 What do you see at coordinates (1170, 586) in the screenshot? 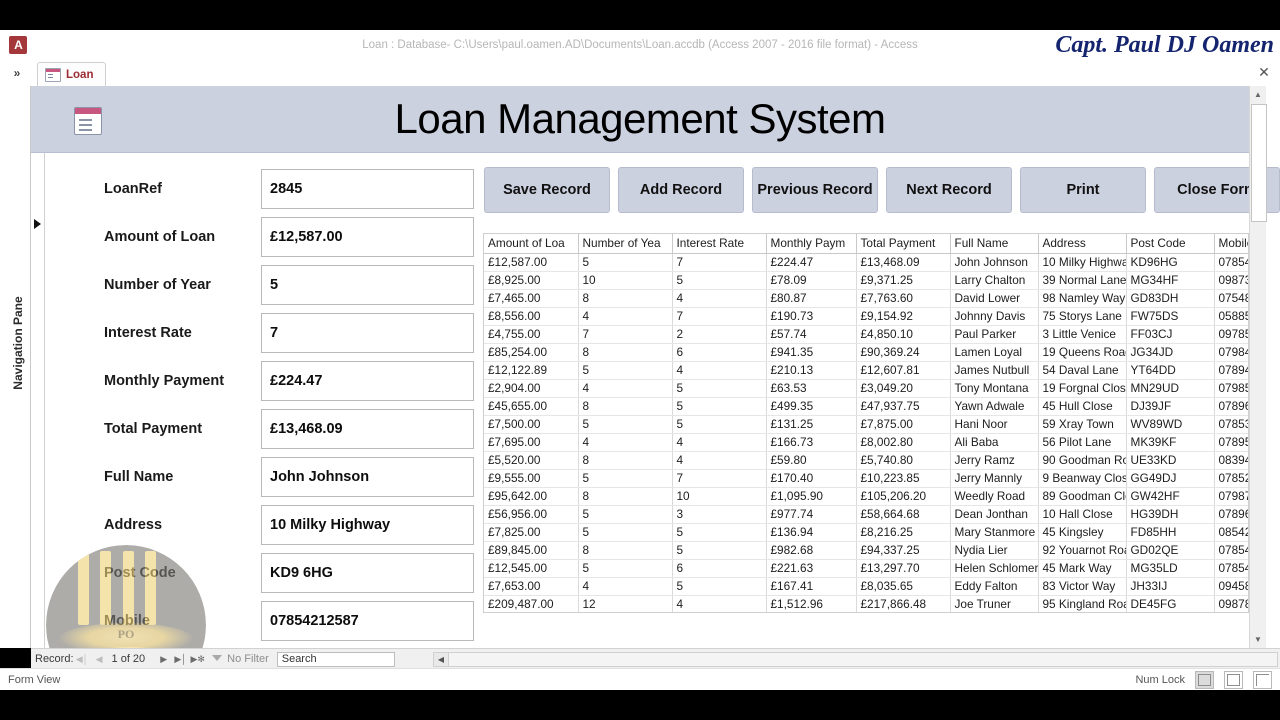
I see `table-cell: JH33IJ` at bounding box center [1170, 586].